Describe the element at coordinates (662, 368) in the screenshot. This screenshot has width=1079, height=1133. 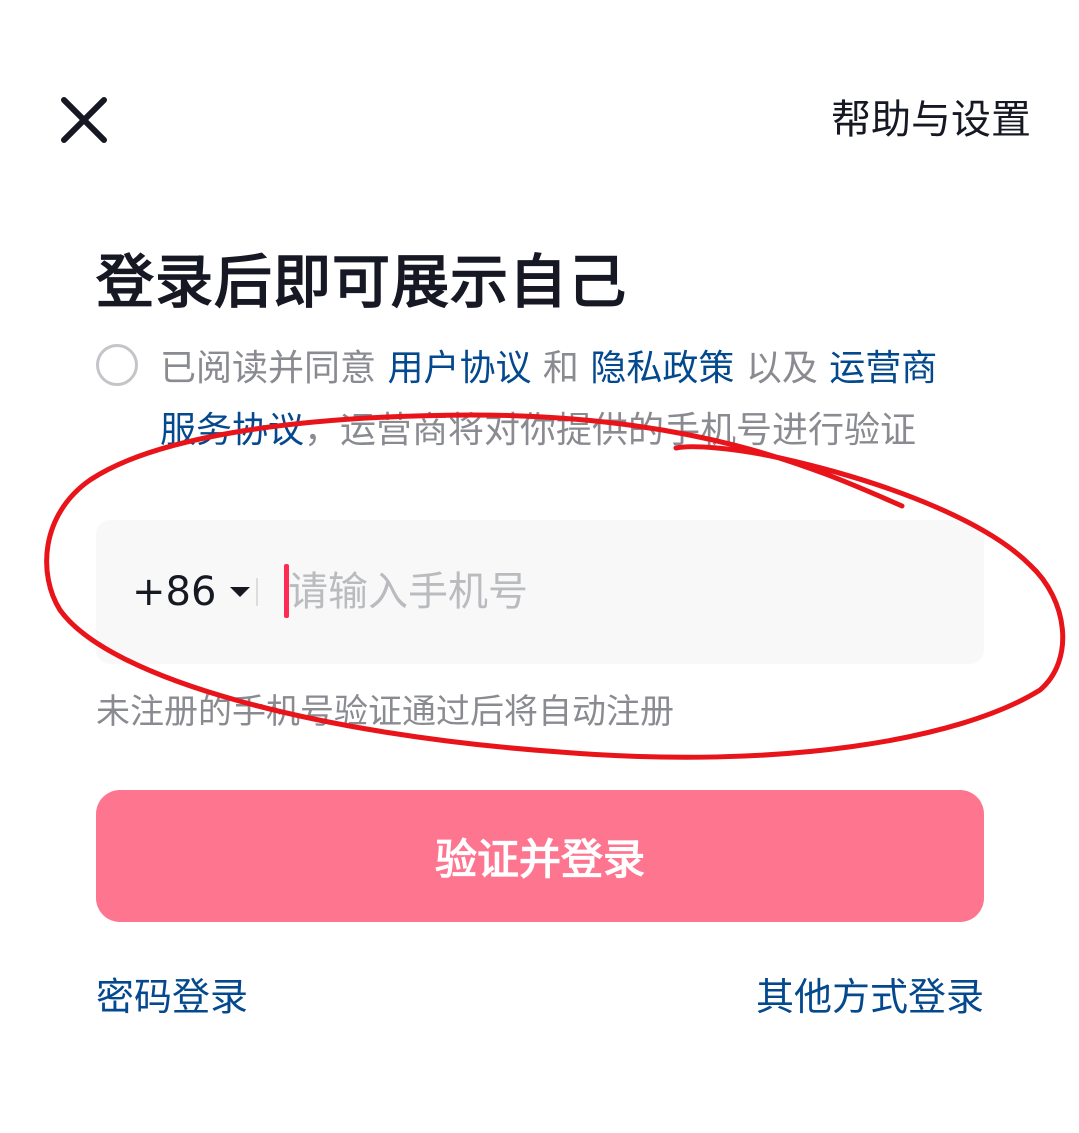
I see `privacy-policy-link: 隐私政策` at that location.